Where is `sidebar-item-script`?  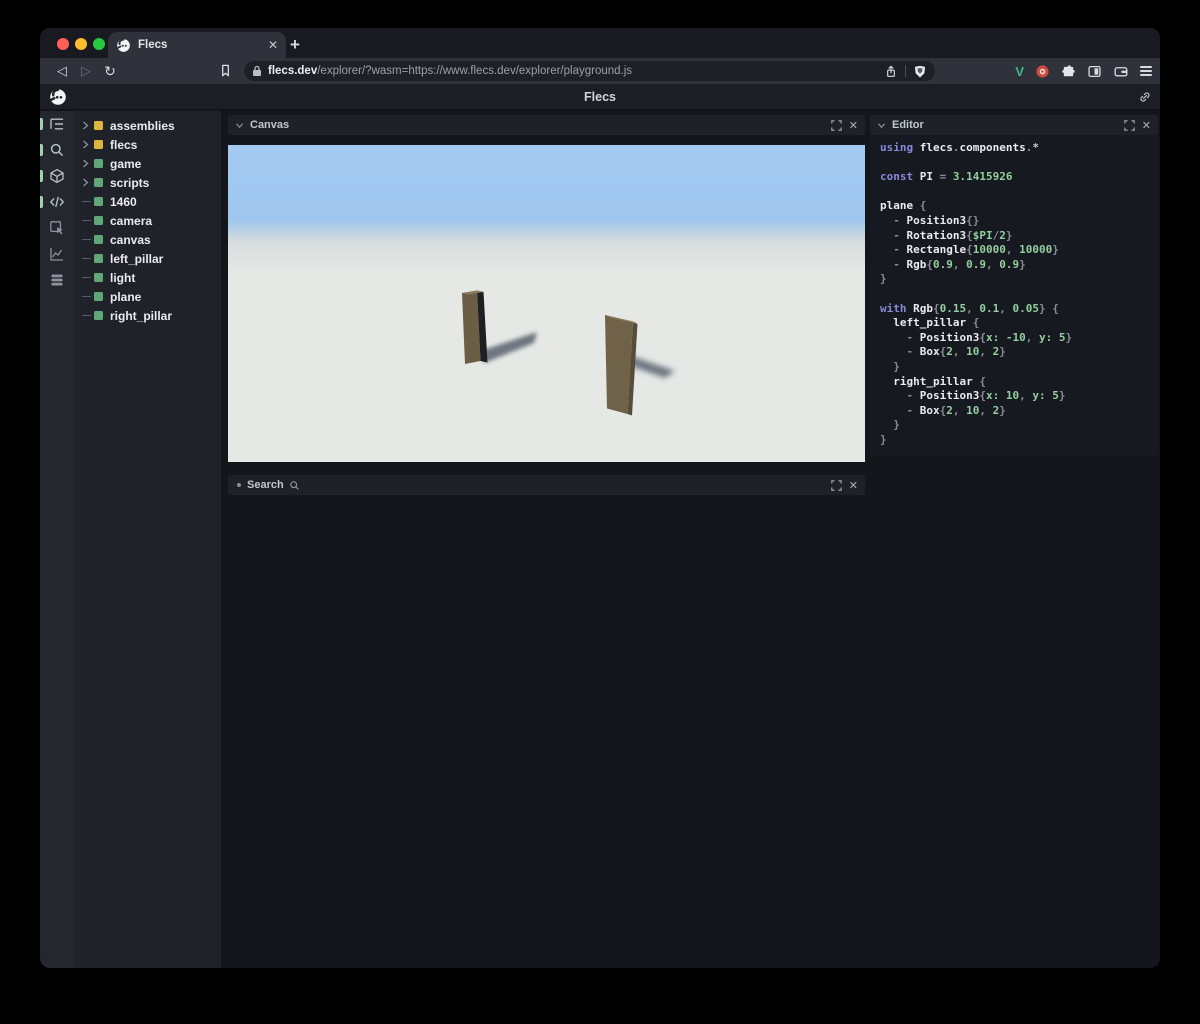
sidebar-item-script is located at coordinates (57, 202).